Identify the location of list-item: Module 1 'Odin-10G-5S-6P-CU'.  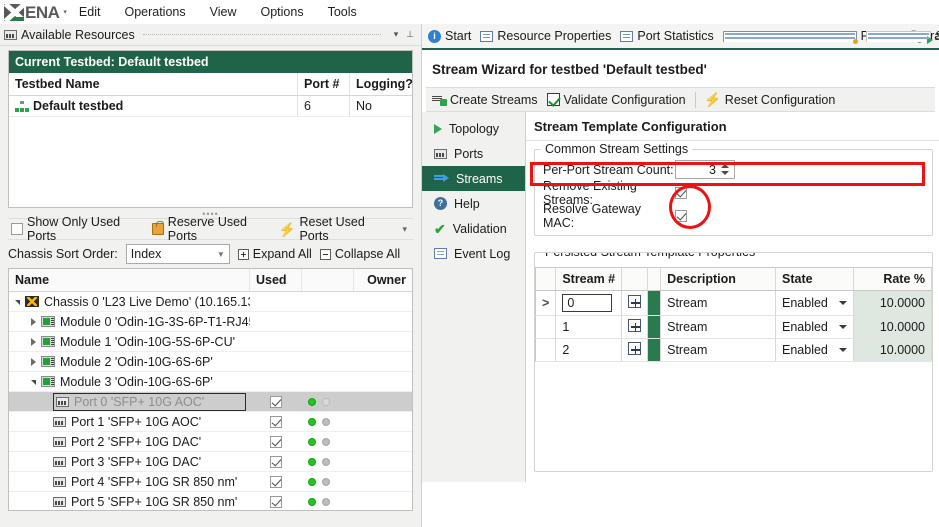
(210, 342).